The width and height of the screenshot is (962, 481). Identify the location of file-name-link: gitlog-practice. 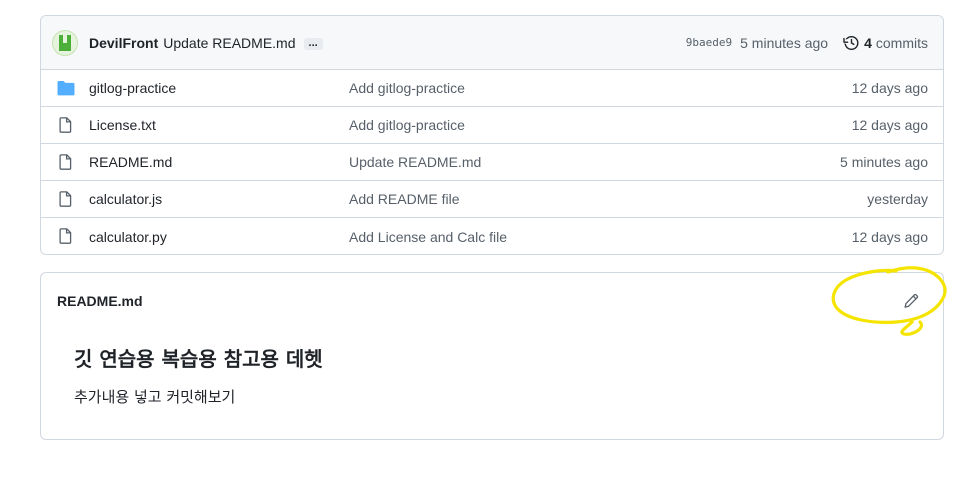
(132, 88).